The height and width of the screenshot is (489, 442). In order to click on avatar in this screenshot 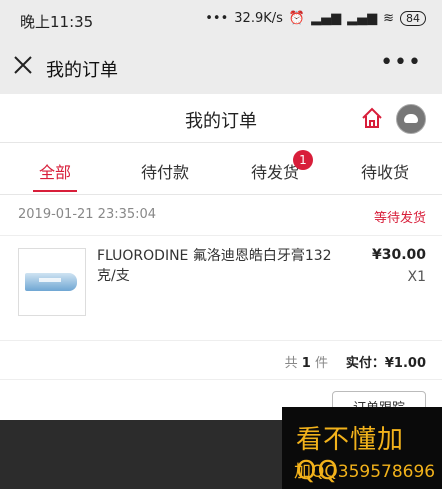, I will do `click(411, 119)`.